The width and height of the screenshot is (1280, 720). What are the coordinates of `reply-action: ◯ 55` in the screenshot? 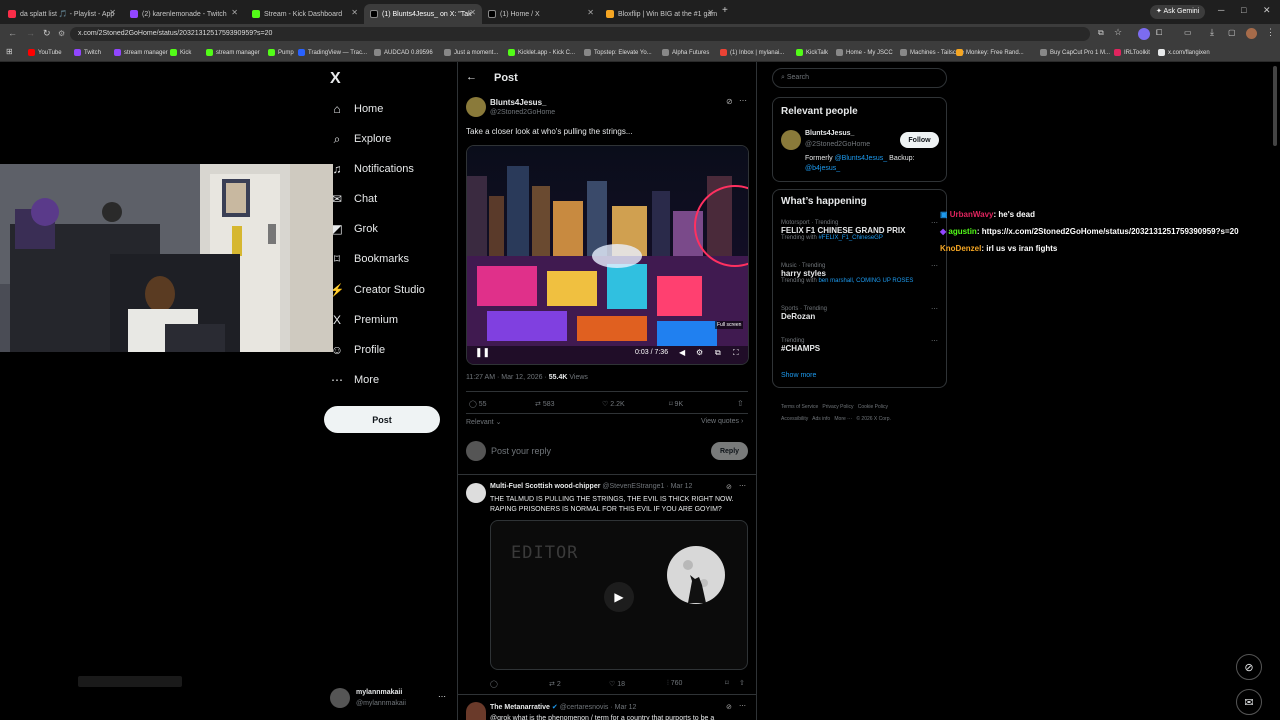 It's located at (478, 404).